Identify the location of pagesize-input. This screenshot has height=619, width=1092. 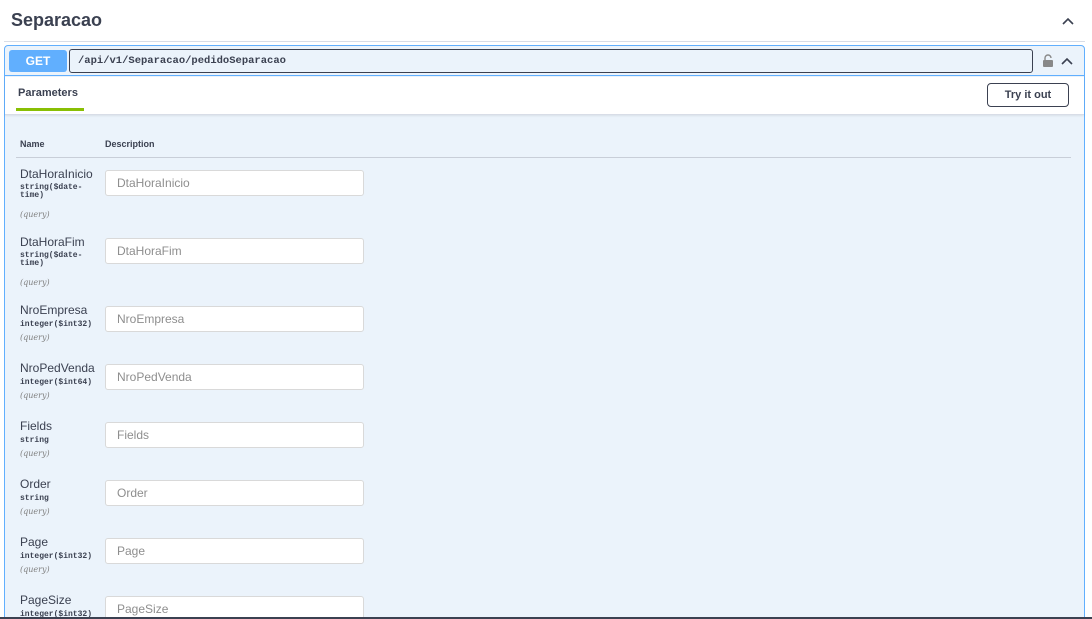
(234, 607).